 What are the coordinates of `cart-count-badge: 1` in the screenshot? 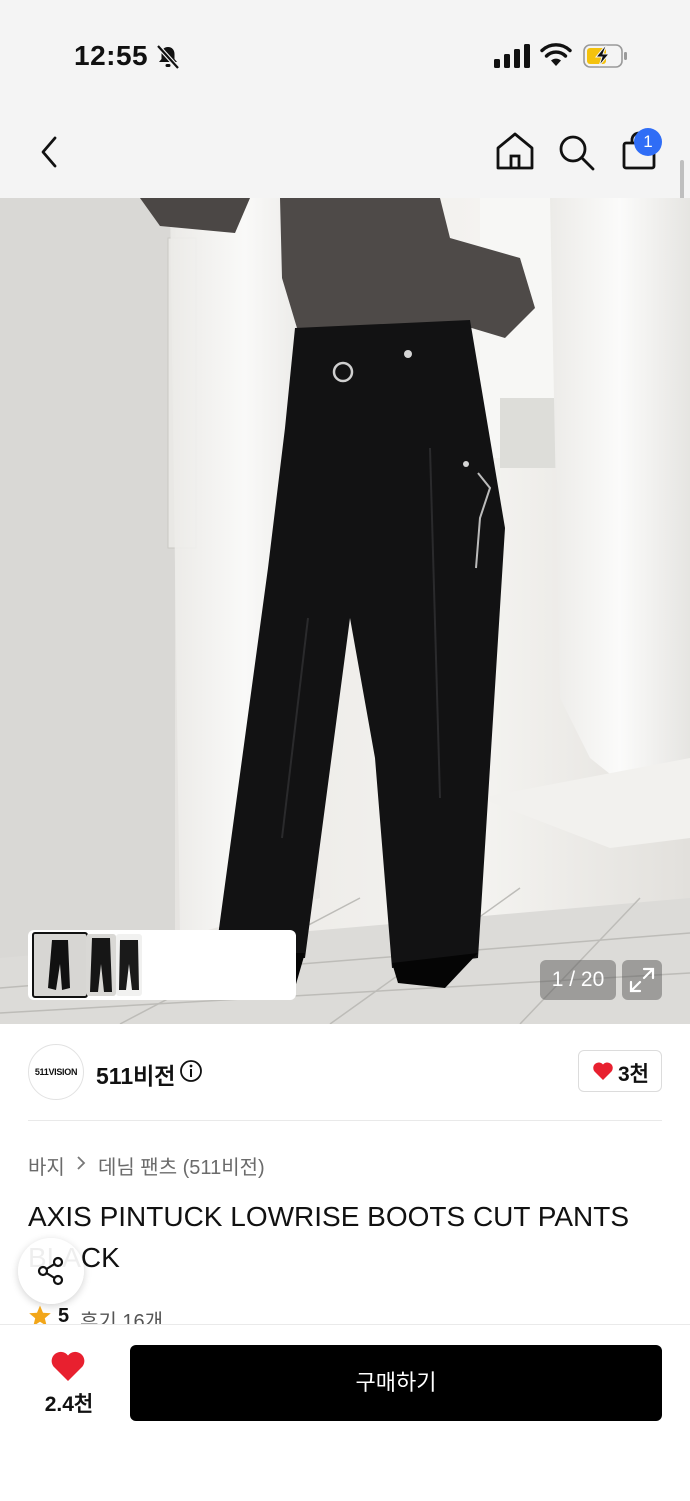 It's located at (648, 142).